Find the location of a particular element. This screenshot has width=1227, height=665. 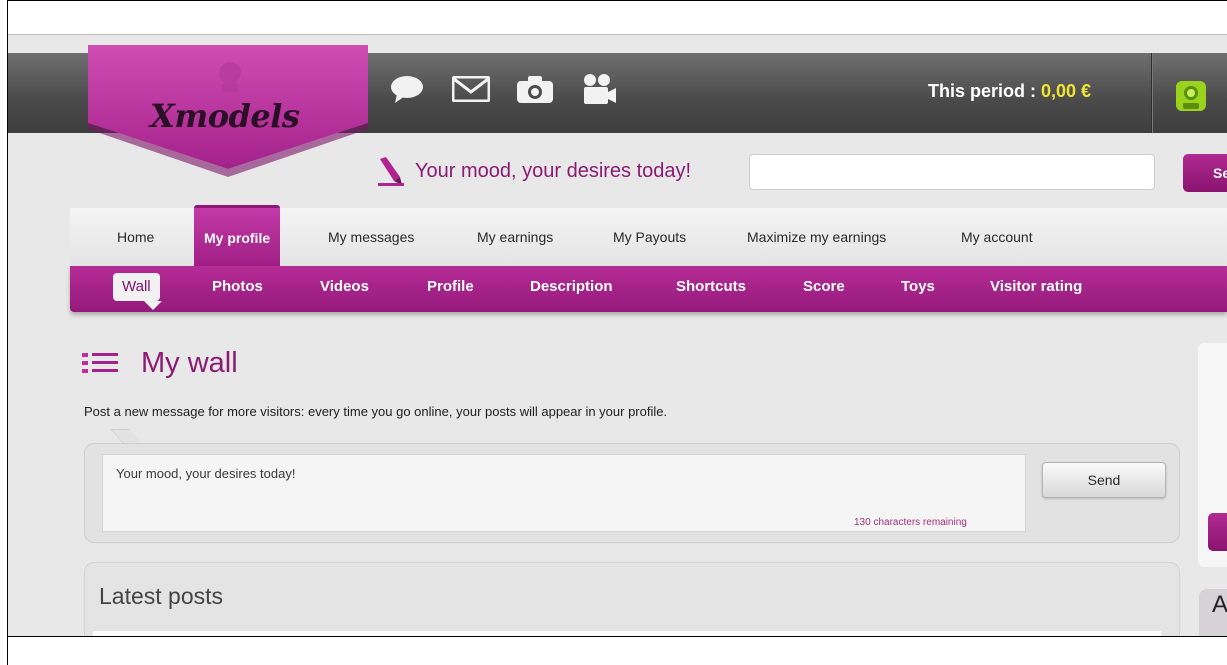

page-title: My wall is located at coordinates (189, 363).